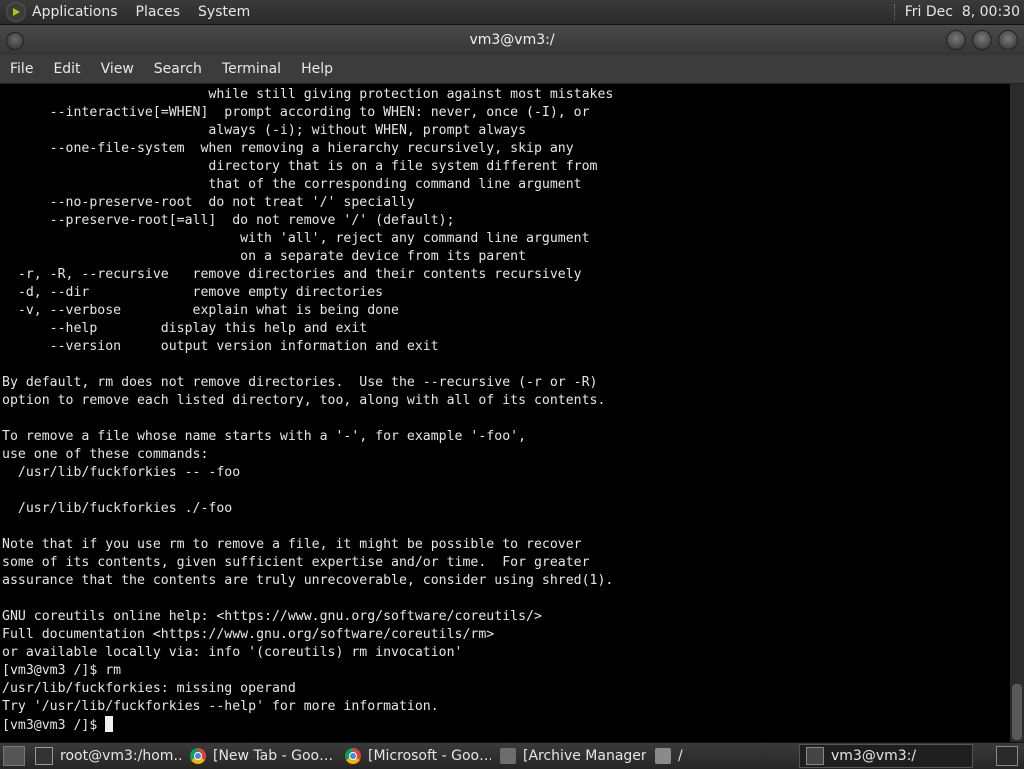  What do you see at coordinates (1007, 756) in the screenshot?
I see `workspace-switcher` at bounding box center [1007, 756].